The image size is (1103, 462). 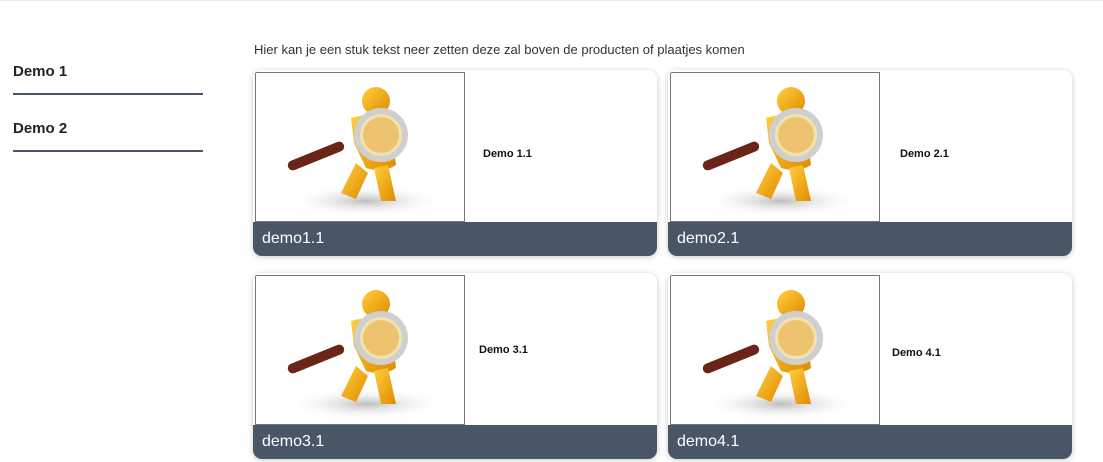 What do you see at coordinates (503, 350) in the screenshot?
I see `card-subtitle: Demo 3.1` at bounding box center [503, 350].